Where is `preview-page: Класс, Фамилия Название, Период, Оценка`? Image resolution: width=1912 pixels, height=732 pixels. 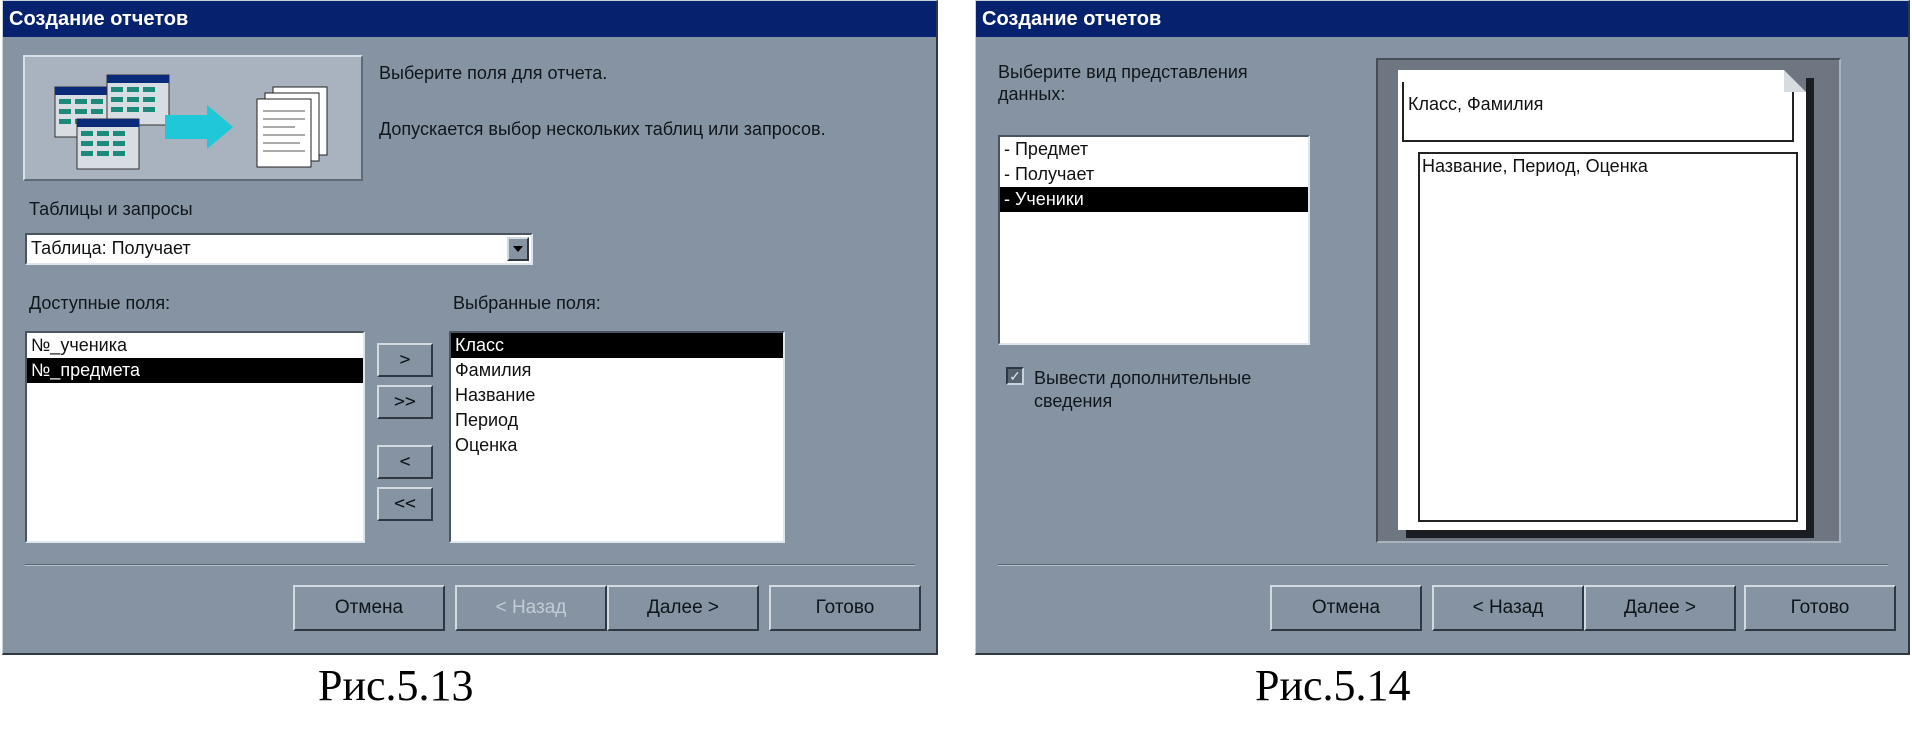
preview-page: Класс, Фамилия Название, Период, Оценка is located at coordinates (1602, 300).